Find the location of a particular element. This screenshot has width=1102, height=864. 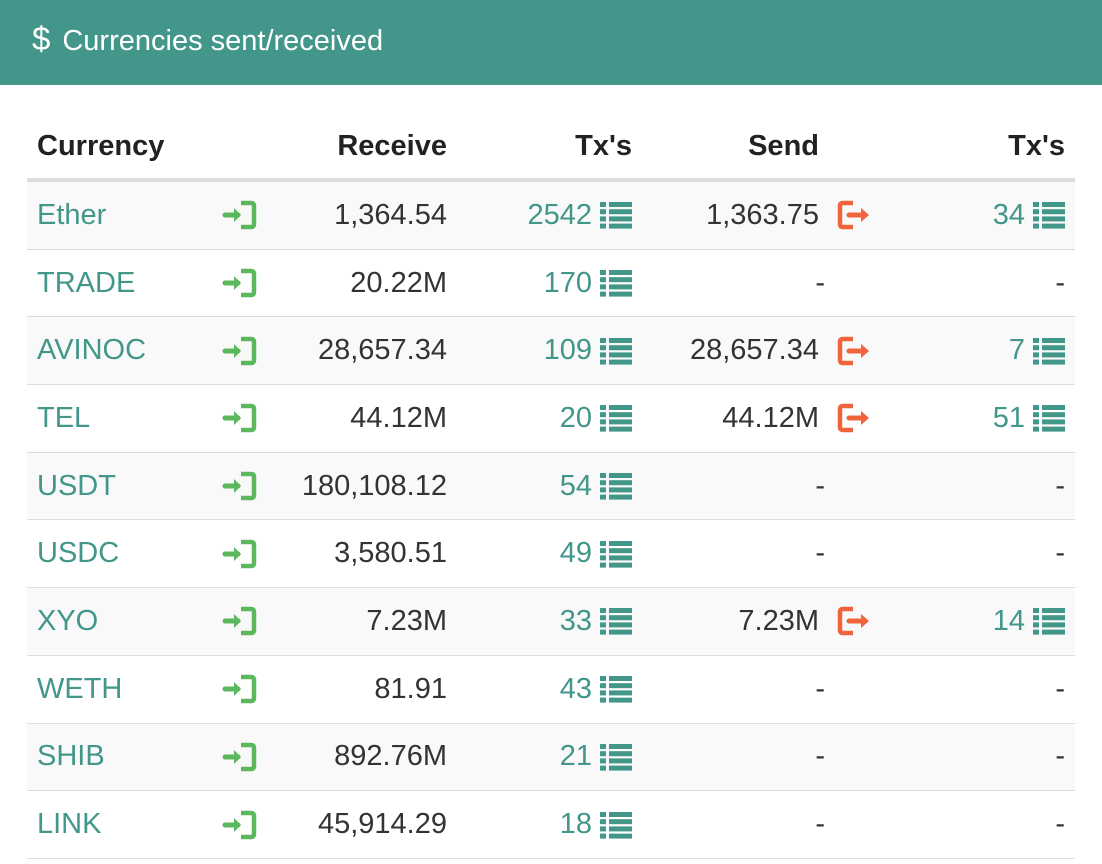

send-tx-link: 14 is located at coordinates (1029, 621).